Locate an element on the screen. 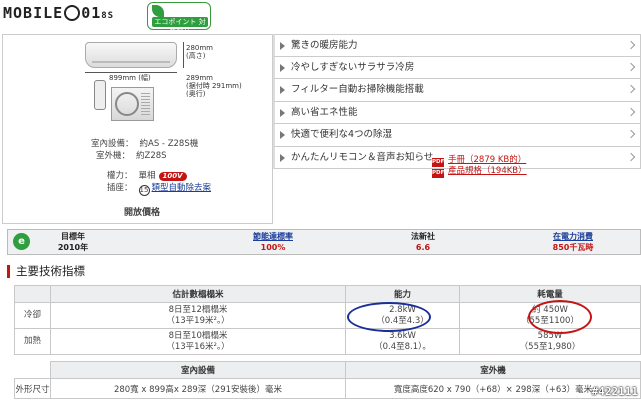 The height and width of the screenshot is (401, 641). height-dim-line is located at coordinates (183, 55).